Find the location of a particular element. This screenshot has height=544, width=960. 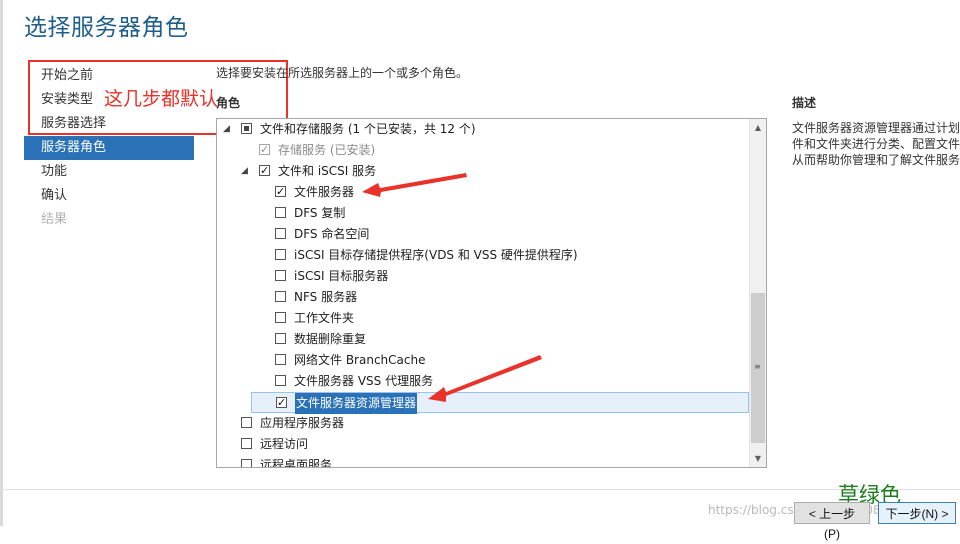

tree-row: DFS 复制 is located at coordinates (483, 213).